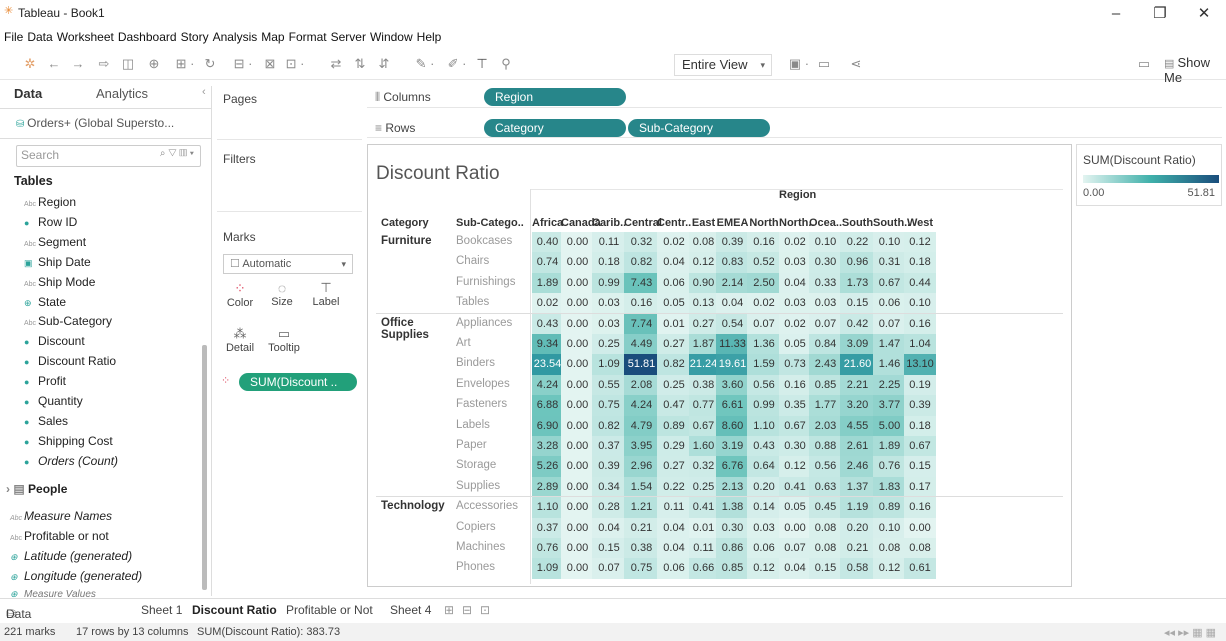 This screenshot has height=641, width=1226. Describe the element at coordinates (78, 64) in the screenshot. I see `redo-icon: →` at that location.